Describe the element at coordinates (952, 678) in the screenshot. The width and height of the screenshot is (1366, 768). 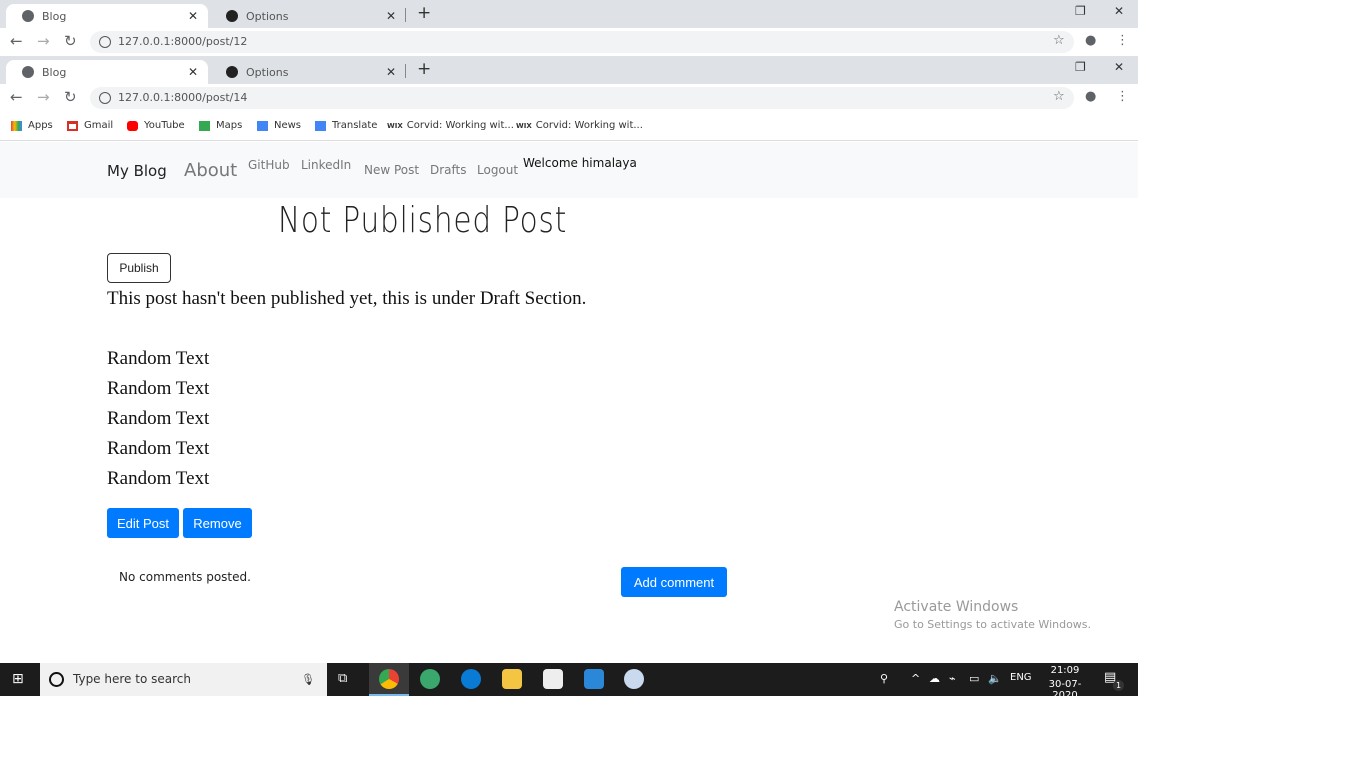
I see `network-icon: ⌁` at that location.